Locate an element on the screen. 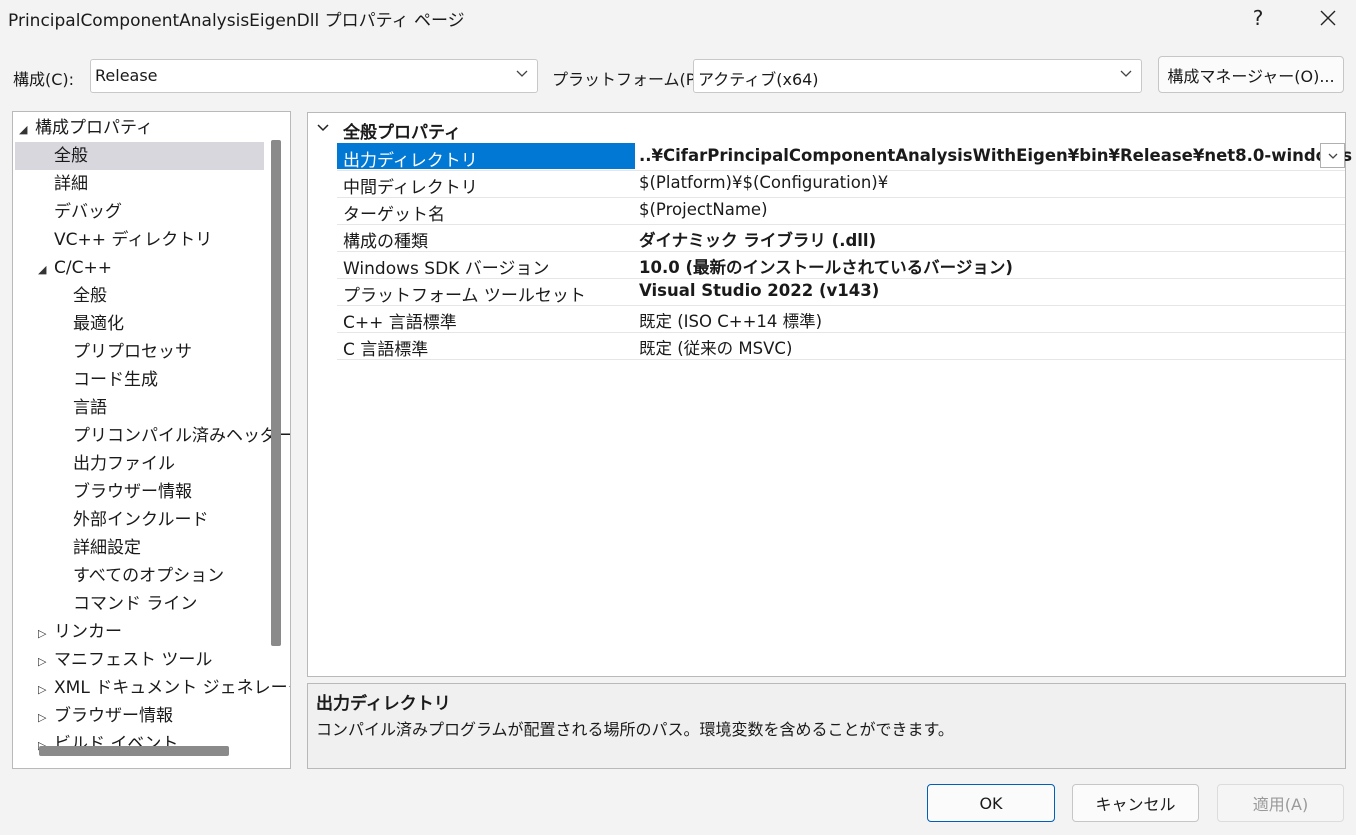 The height and width of the screenshot is (835, 1356). tree-item: ▷ リンカー is located at coordinates (80, 632).